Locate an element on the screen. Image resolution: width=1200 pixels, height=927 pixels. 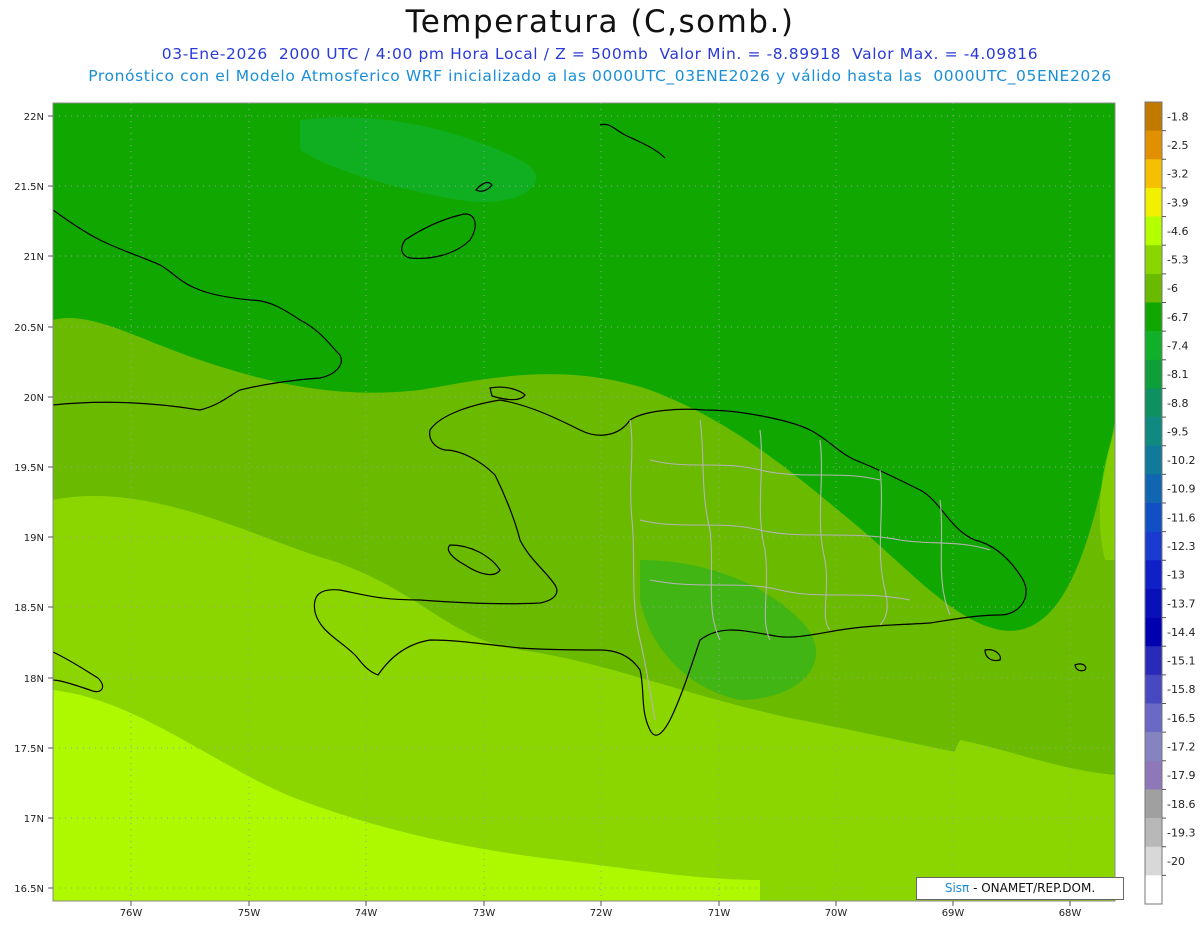
colorbar-label: -14.4 is located at coordinates (1181, 632).